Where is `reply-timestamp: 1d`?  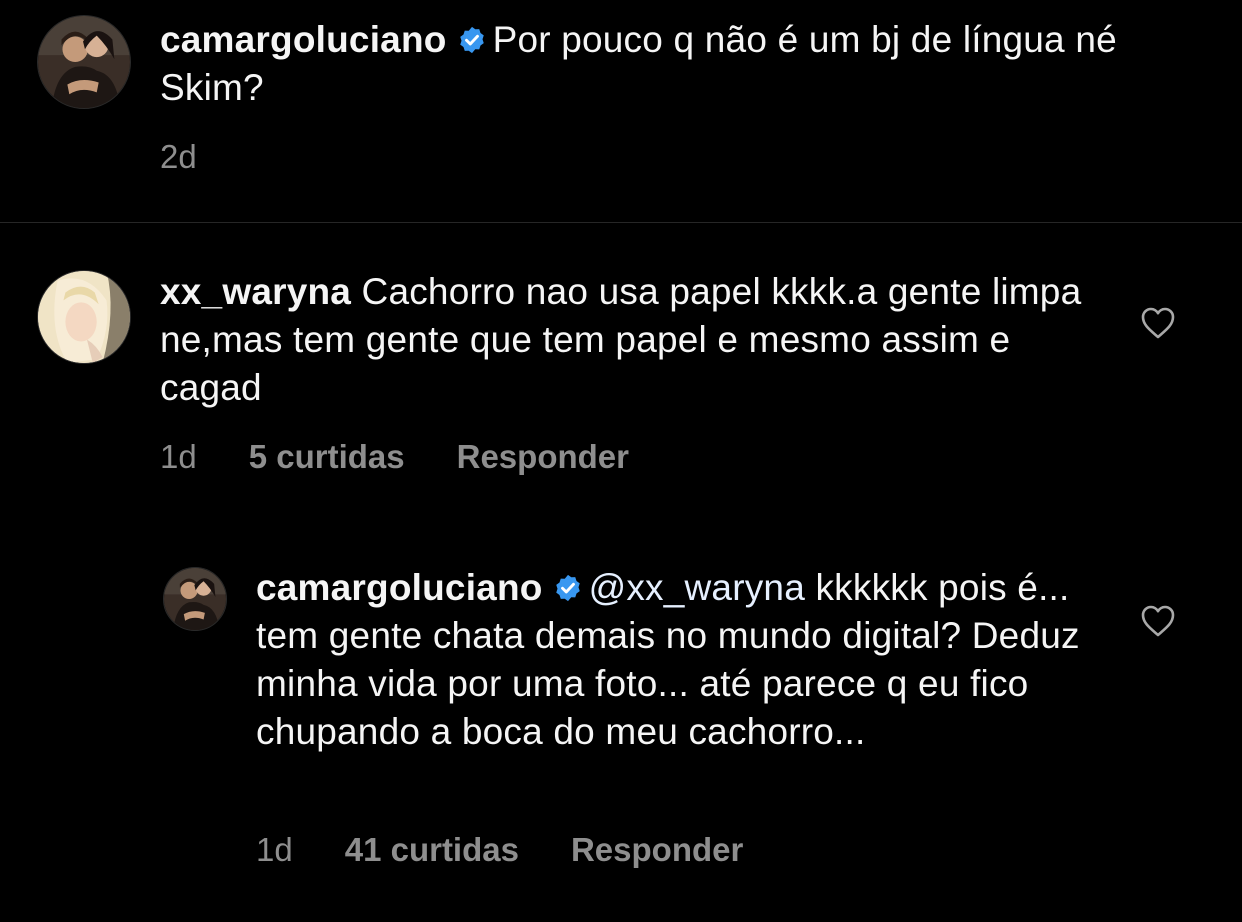
reply-timestamp: 1d is located at coordinates (274, 849).